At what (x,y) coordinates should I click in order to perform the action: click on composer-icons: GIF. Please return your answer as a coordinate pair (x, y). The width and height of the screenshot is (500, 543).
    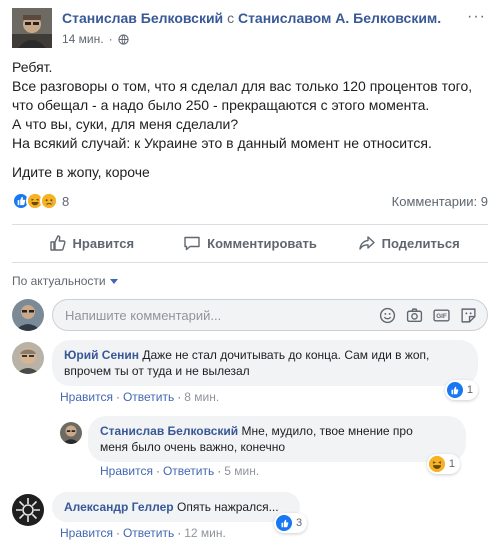
    Looking at the image, I should click on (428, 315).